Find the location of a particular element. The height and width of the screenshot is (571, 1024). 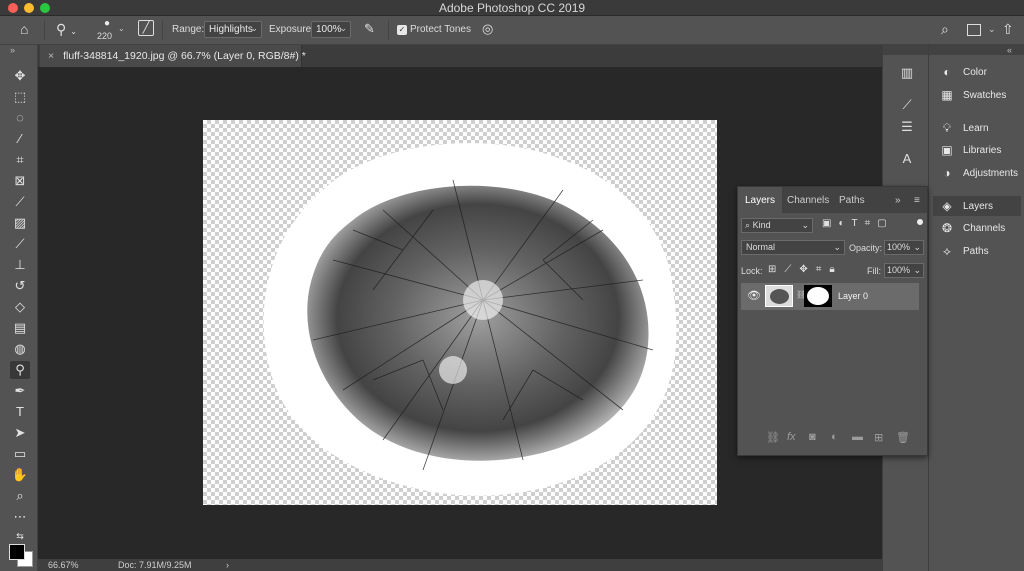

crop-tool-icon: ⌗ is located at coordinates (20, 160).